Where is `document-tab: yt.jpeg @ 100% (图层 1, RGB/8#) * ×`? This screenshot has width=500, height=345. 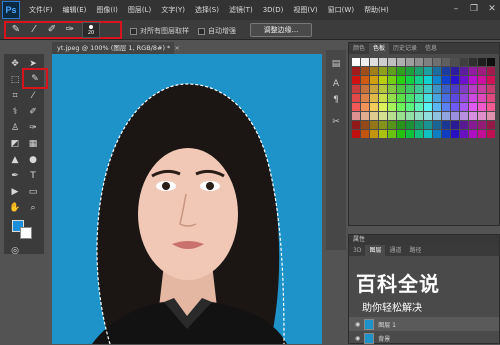
document-tab: yt.jpeg @ 100% (图层 1, RGB/8#) * × is located at coordinates (116, 48).